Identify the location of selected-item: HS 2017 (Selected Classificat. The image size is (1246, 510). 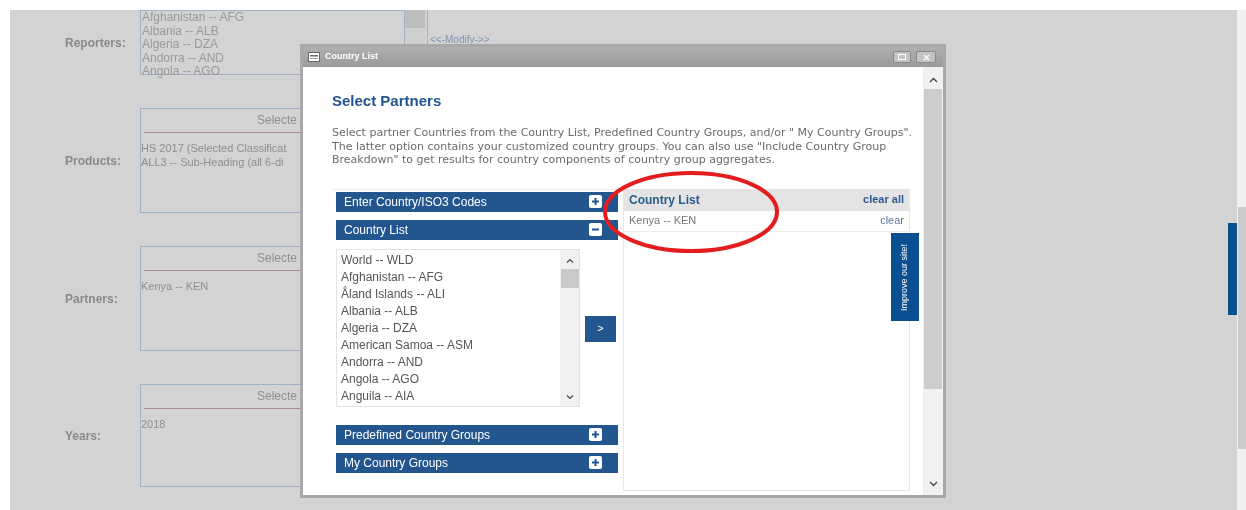
(214, 148).